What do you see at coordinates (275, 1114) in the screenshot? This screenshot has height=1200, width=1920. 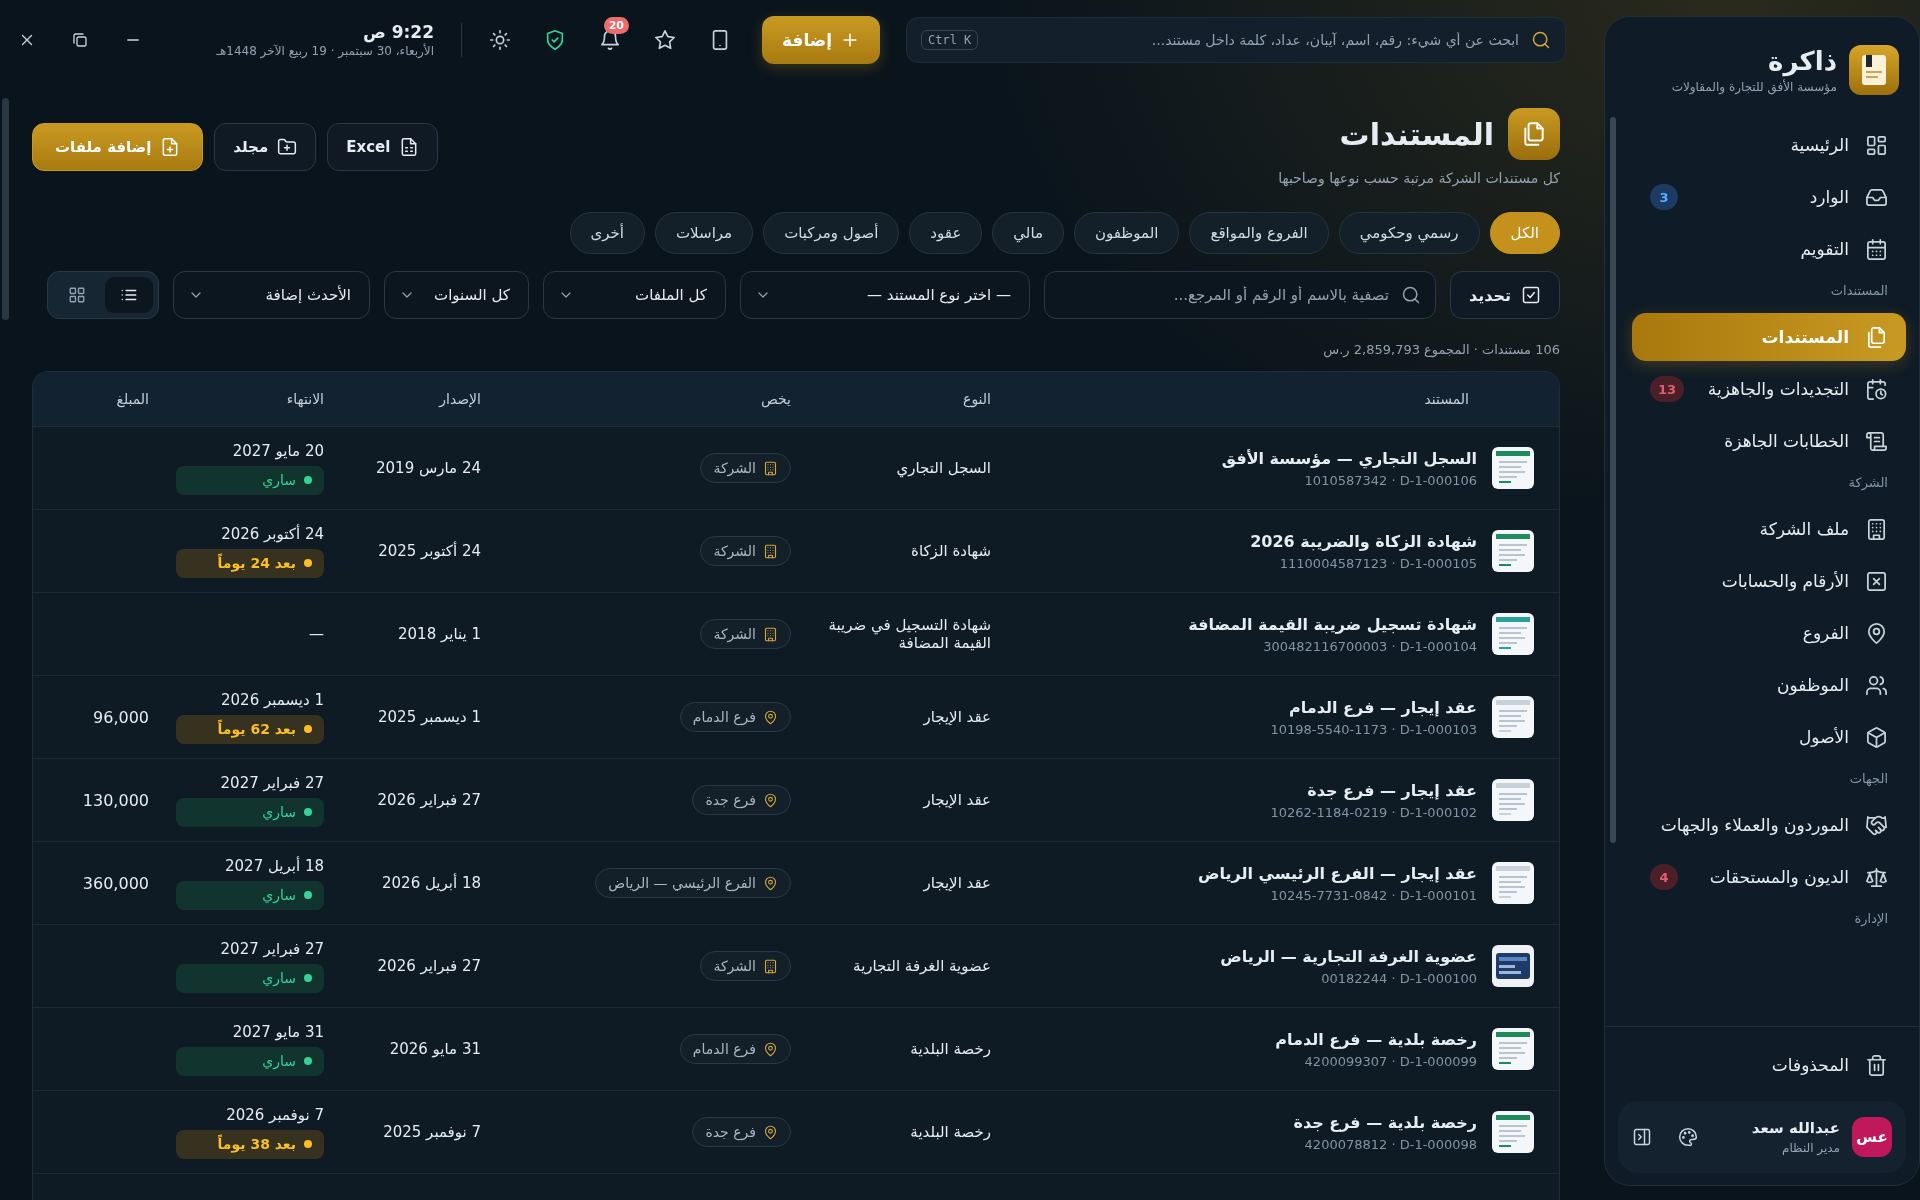 I see `expiry-date: 7 نوفمبر 2026` at bounding box center [275, 1114].